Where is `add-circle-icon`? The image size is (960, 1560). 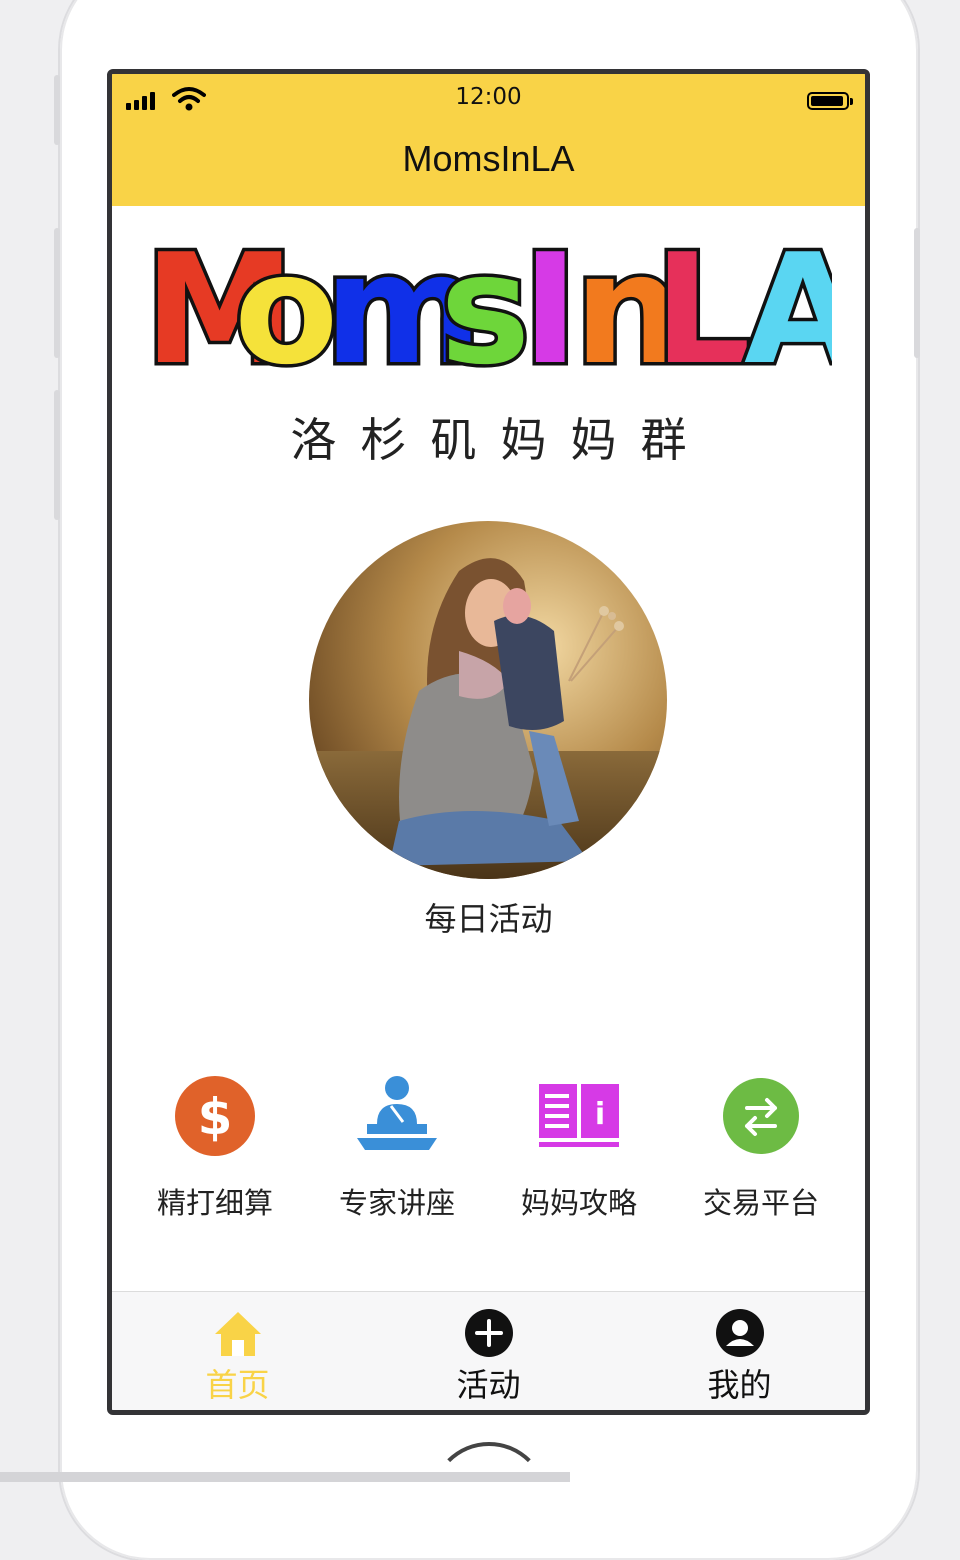 add-circle-icon is located at coordinates (488, 1333).